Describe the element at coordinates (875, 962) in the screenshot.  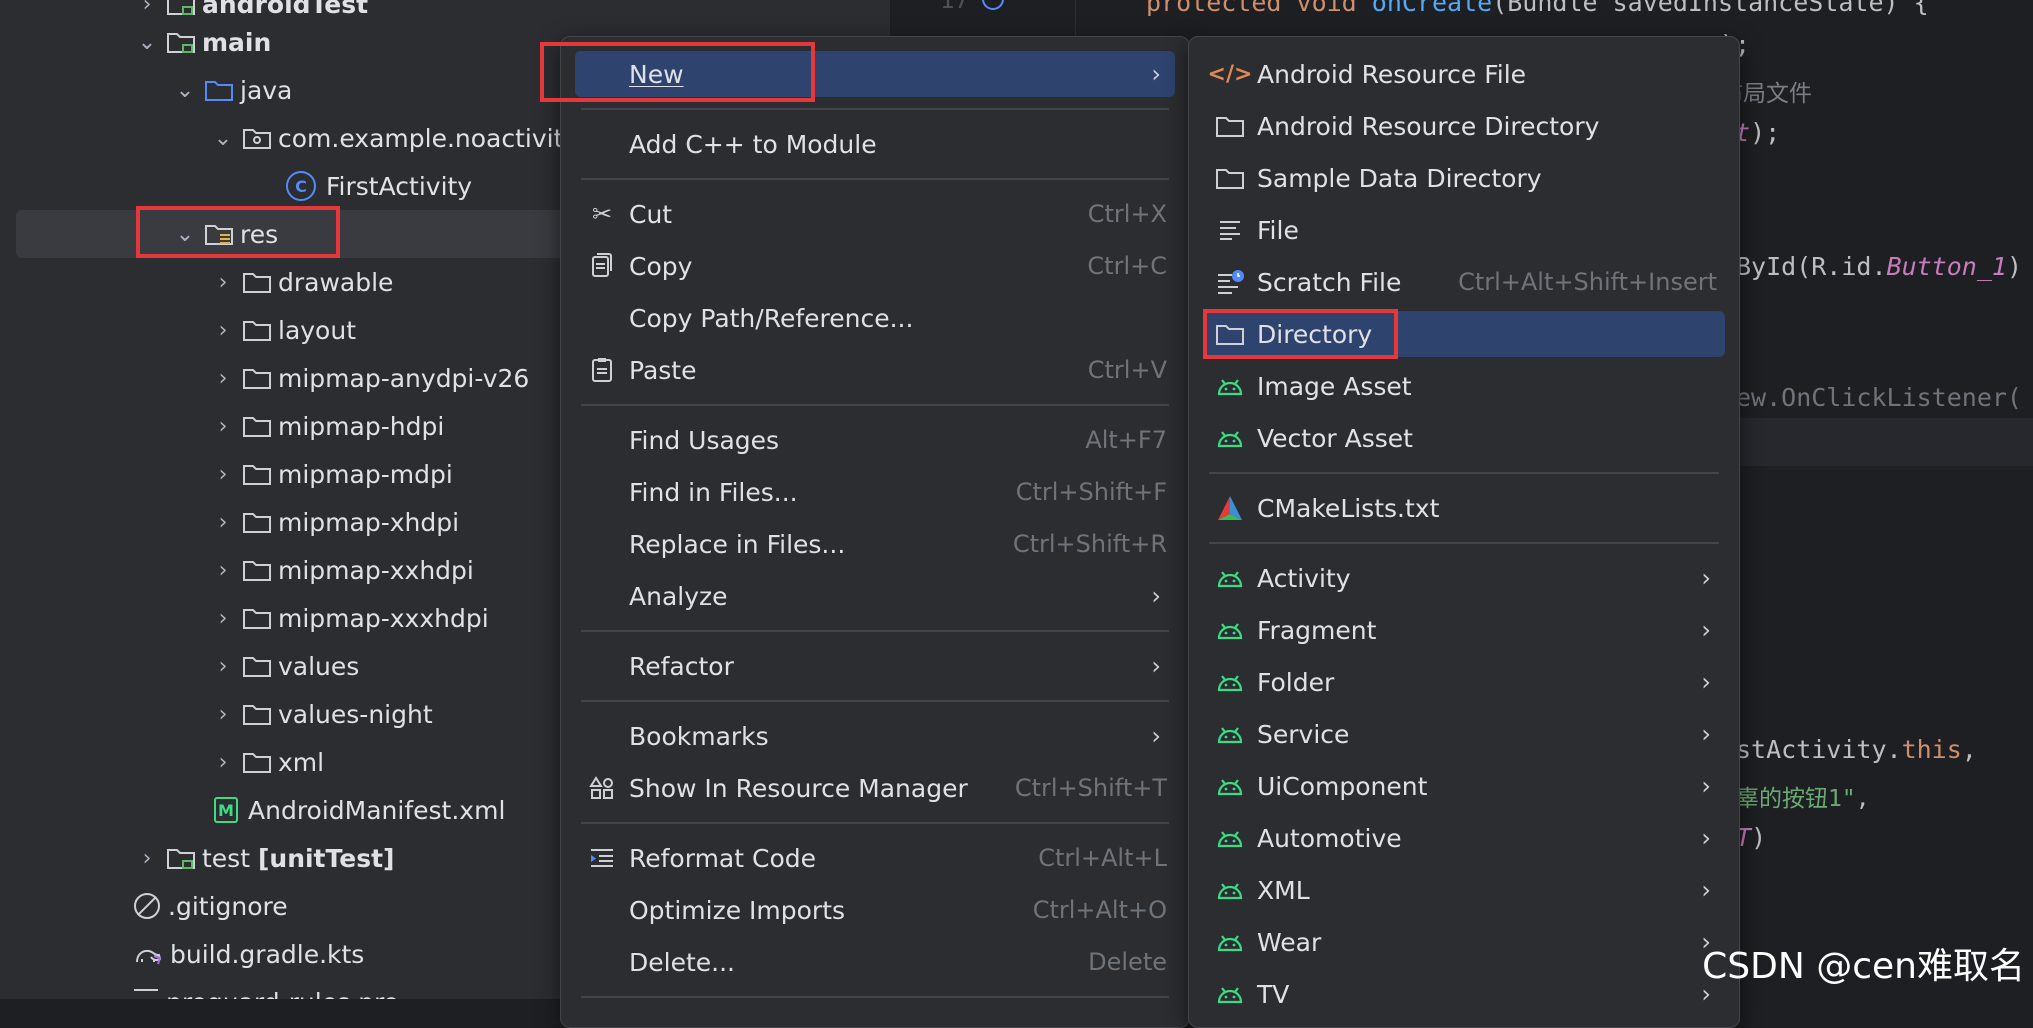
I see `menu-item-delete: Delete... Delete` at that location.